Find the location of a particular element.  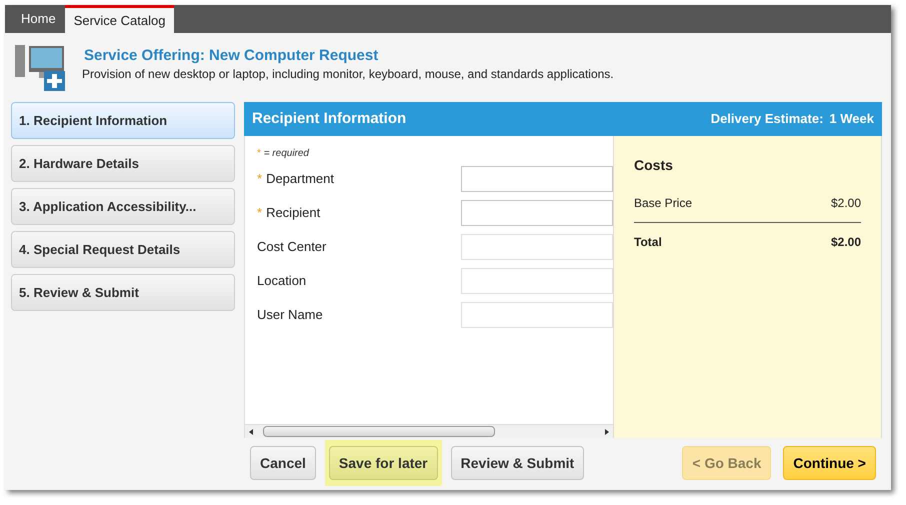

delivery-value: 1 Week is located at coordinates (851, 119).